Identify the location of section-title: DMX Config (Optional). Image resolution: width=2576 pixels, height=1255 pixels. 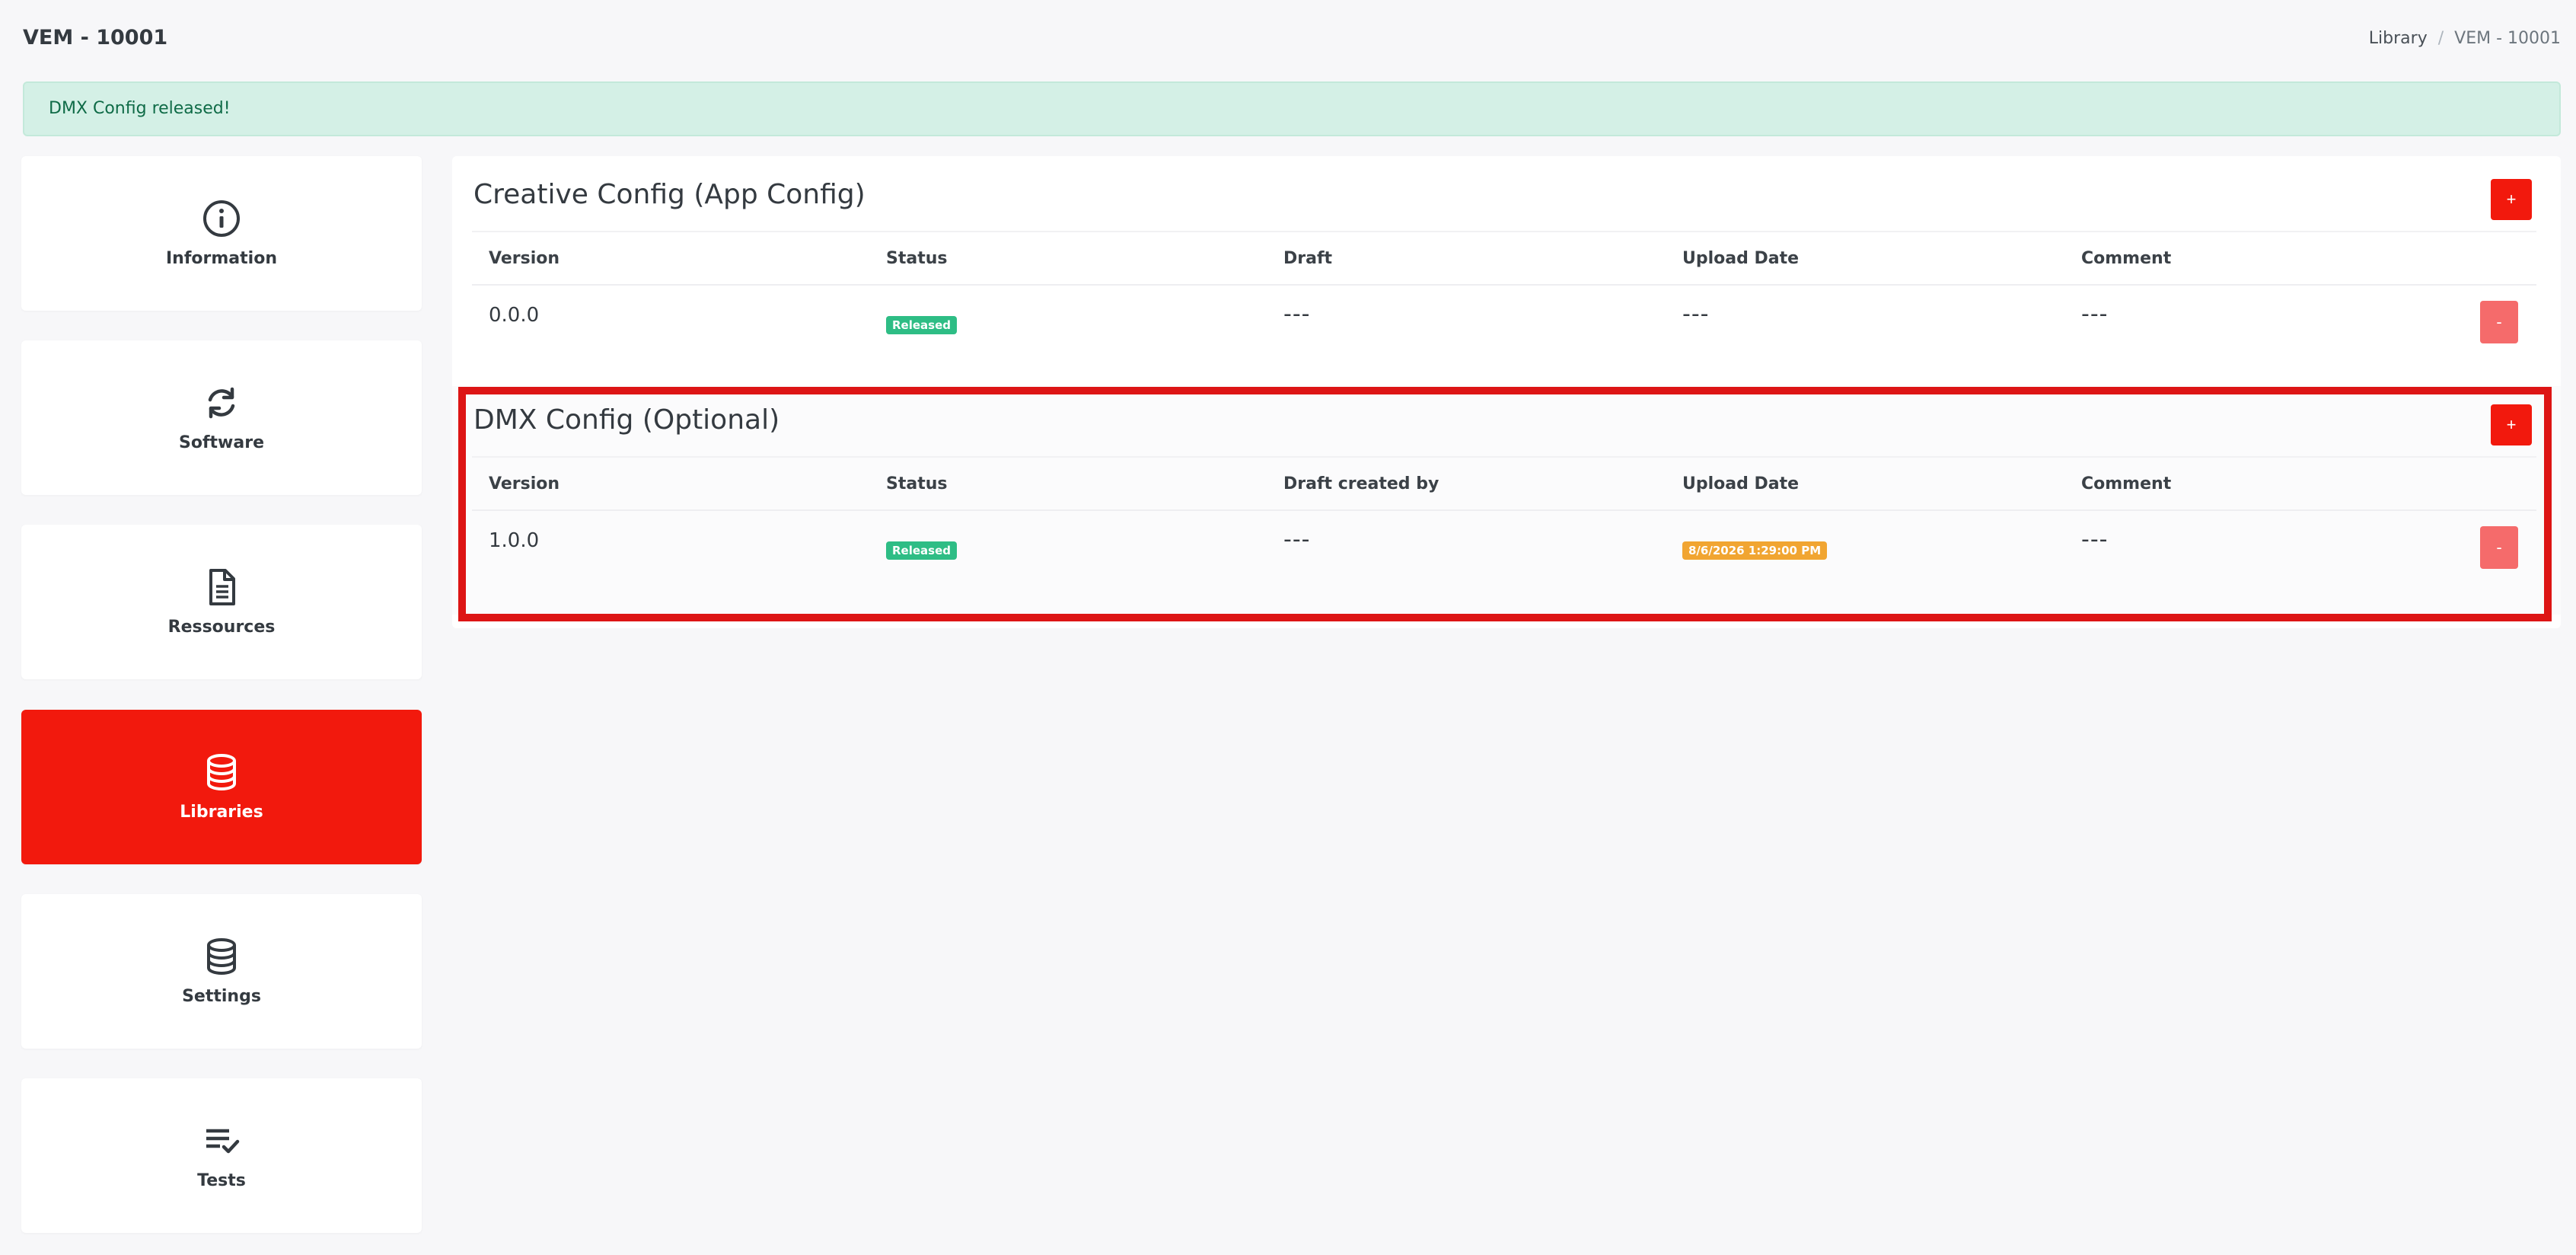
(627, 420).